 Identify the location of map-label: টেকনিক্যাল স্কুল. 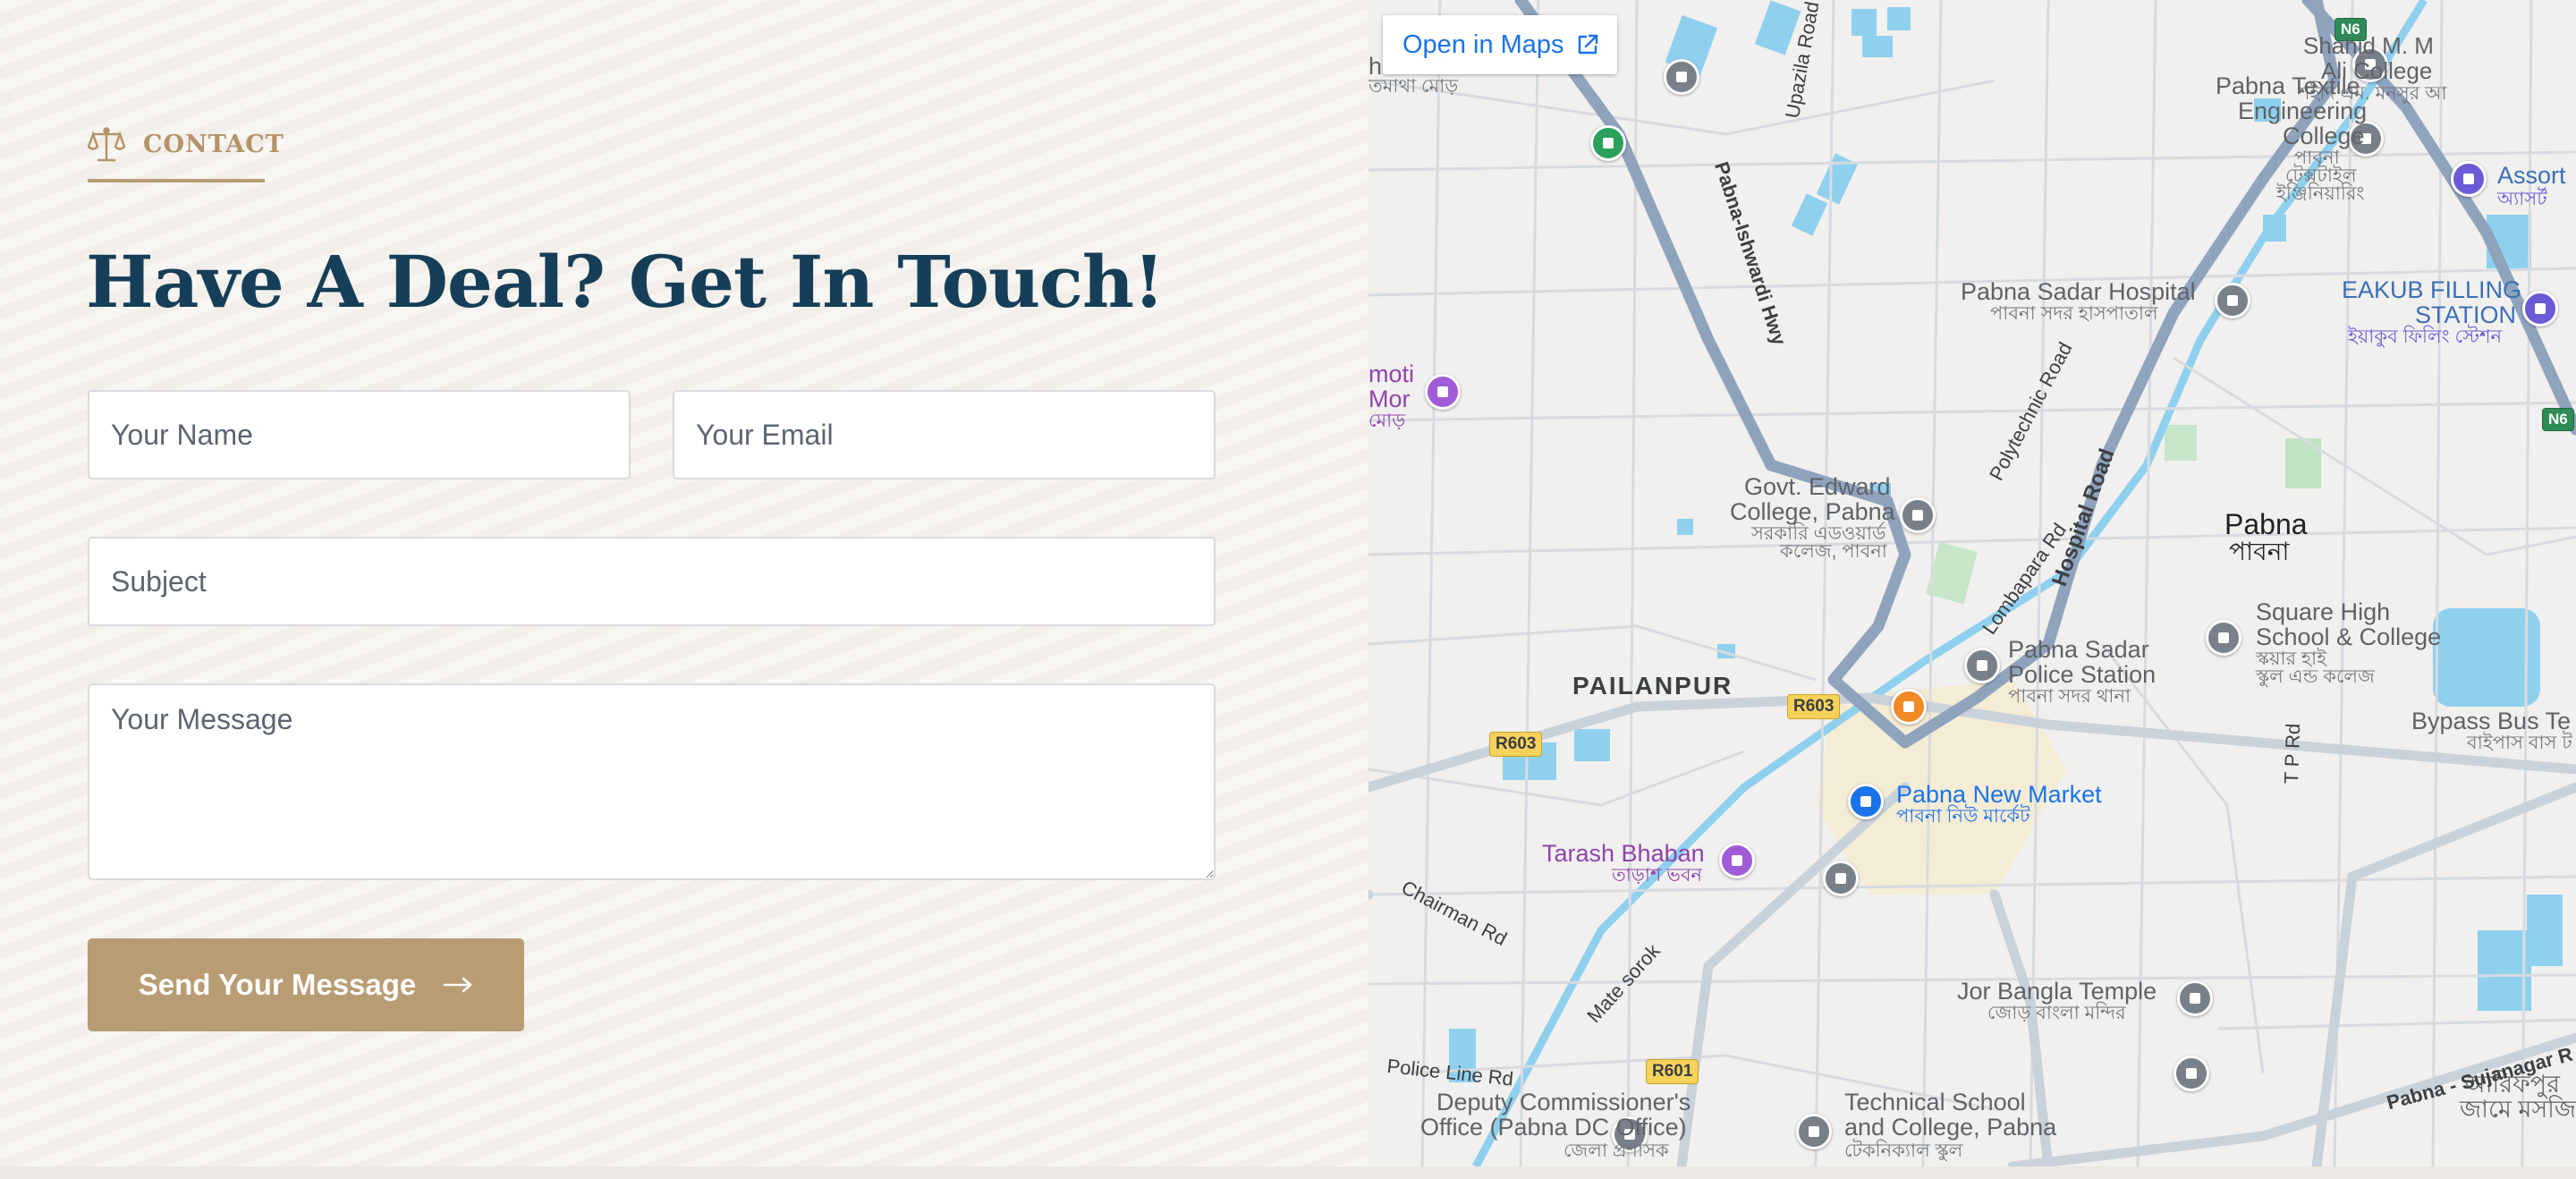
(1903, 1151).